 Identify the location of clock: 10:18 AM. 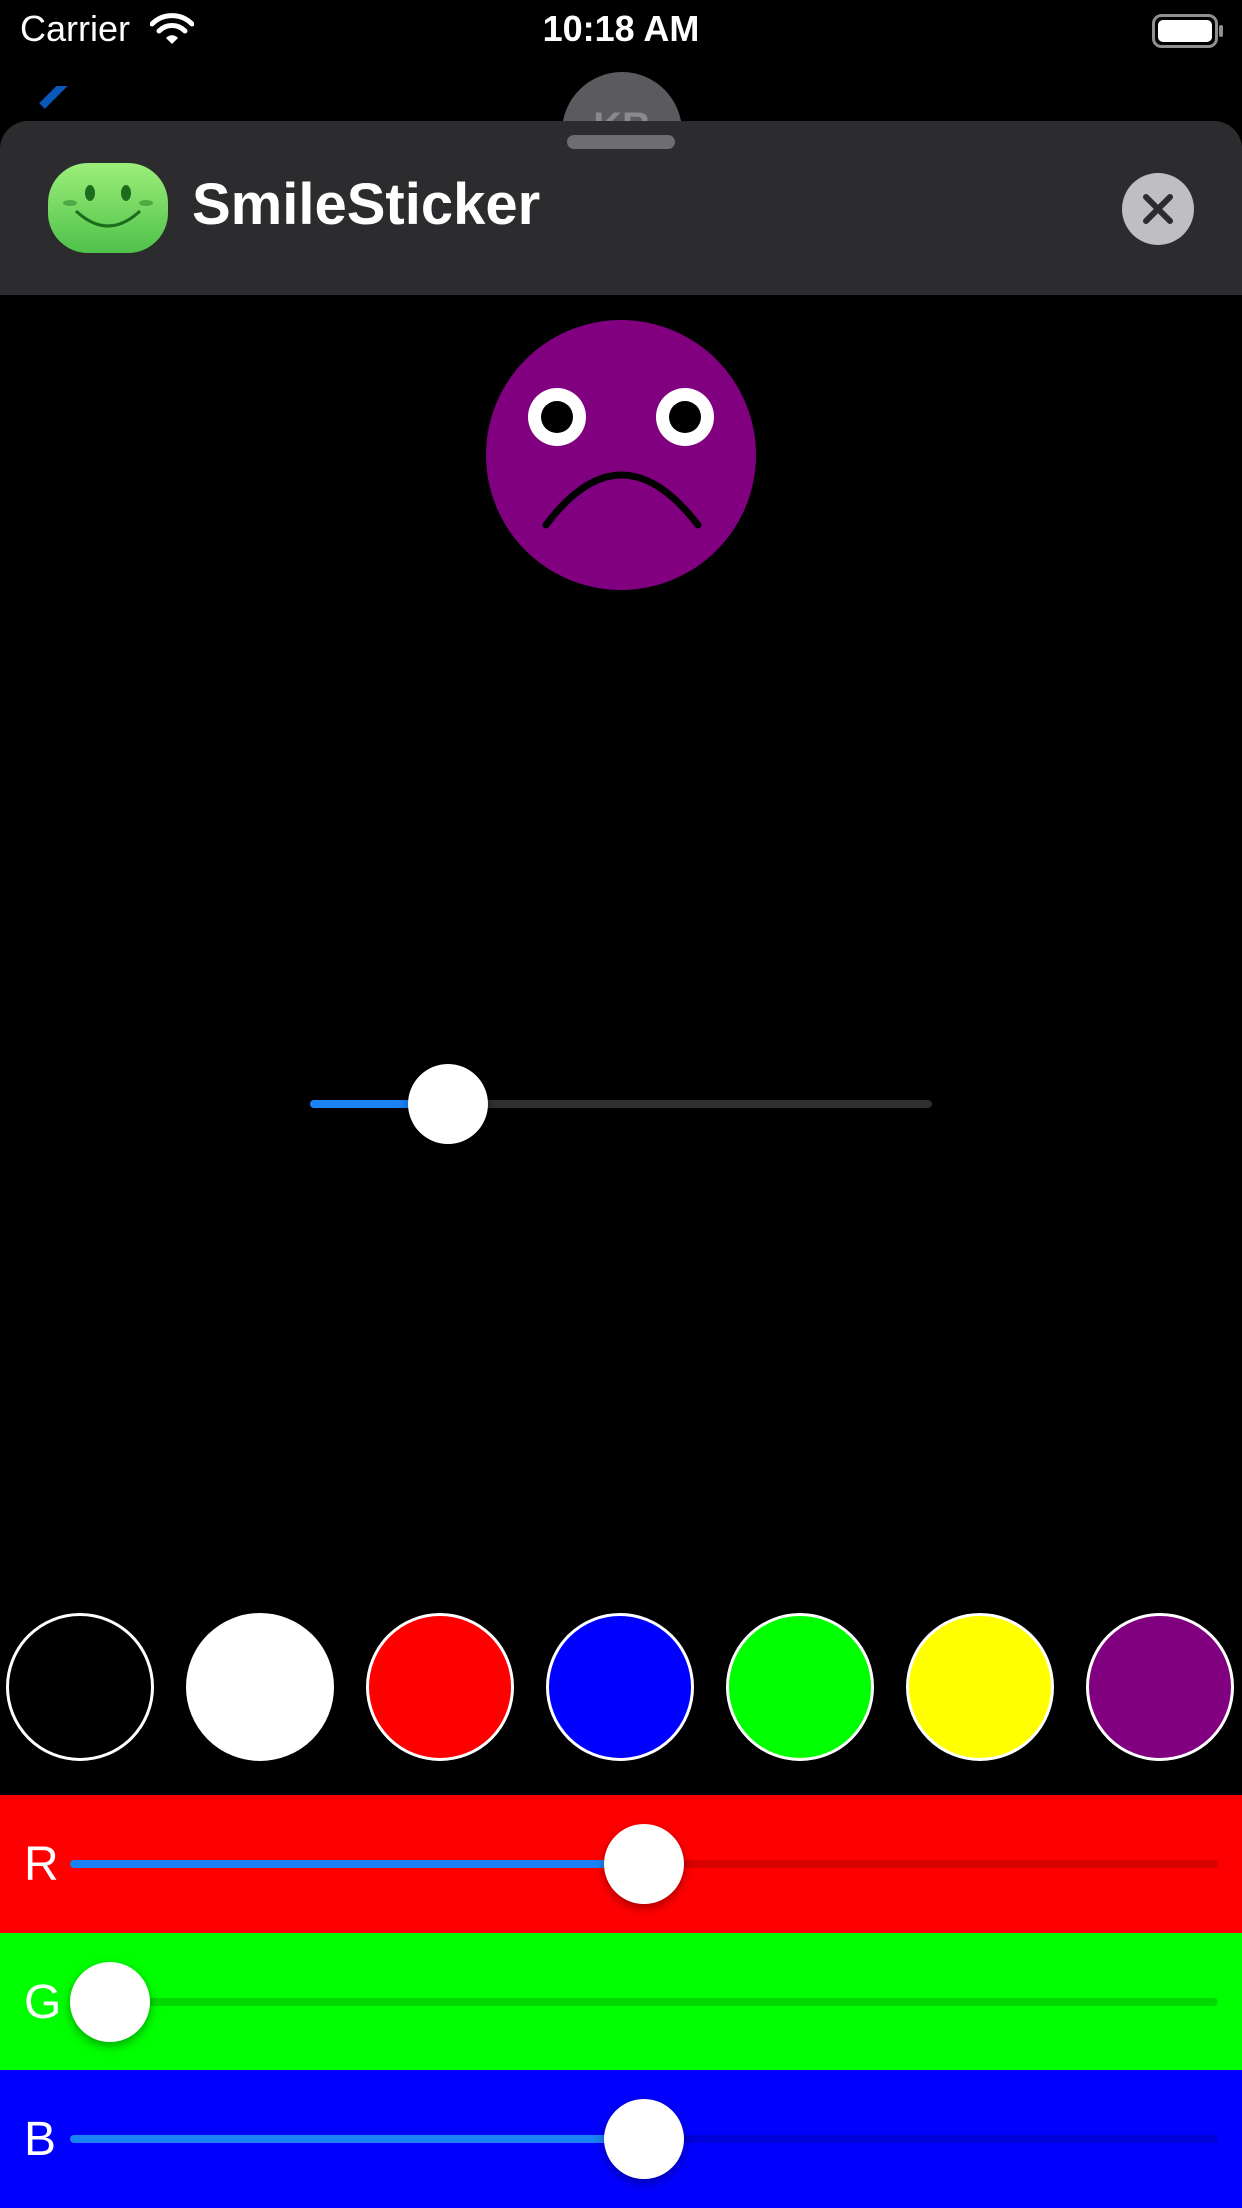
(621, 28).